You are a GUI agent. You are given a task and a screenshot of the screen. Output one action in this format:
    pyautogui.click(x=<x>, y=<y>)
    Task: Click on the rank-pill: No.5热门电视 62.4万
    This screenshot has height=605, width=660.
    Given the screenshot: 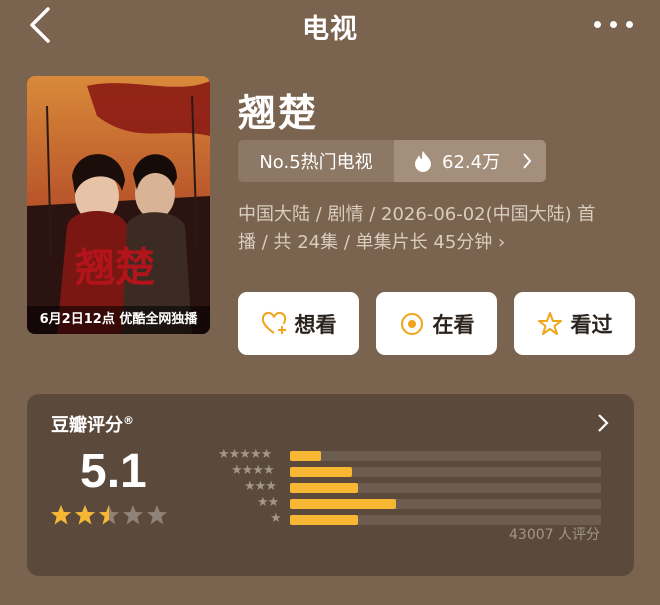 What is the action you would take?
    pyautogui.click(x=392, y=161)
    